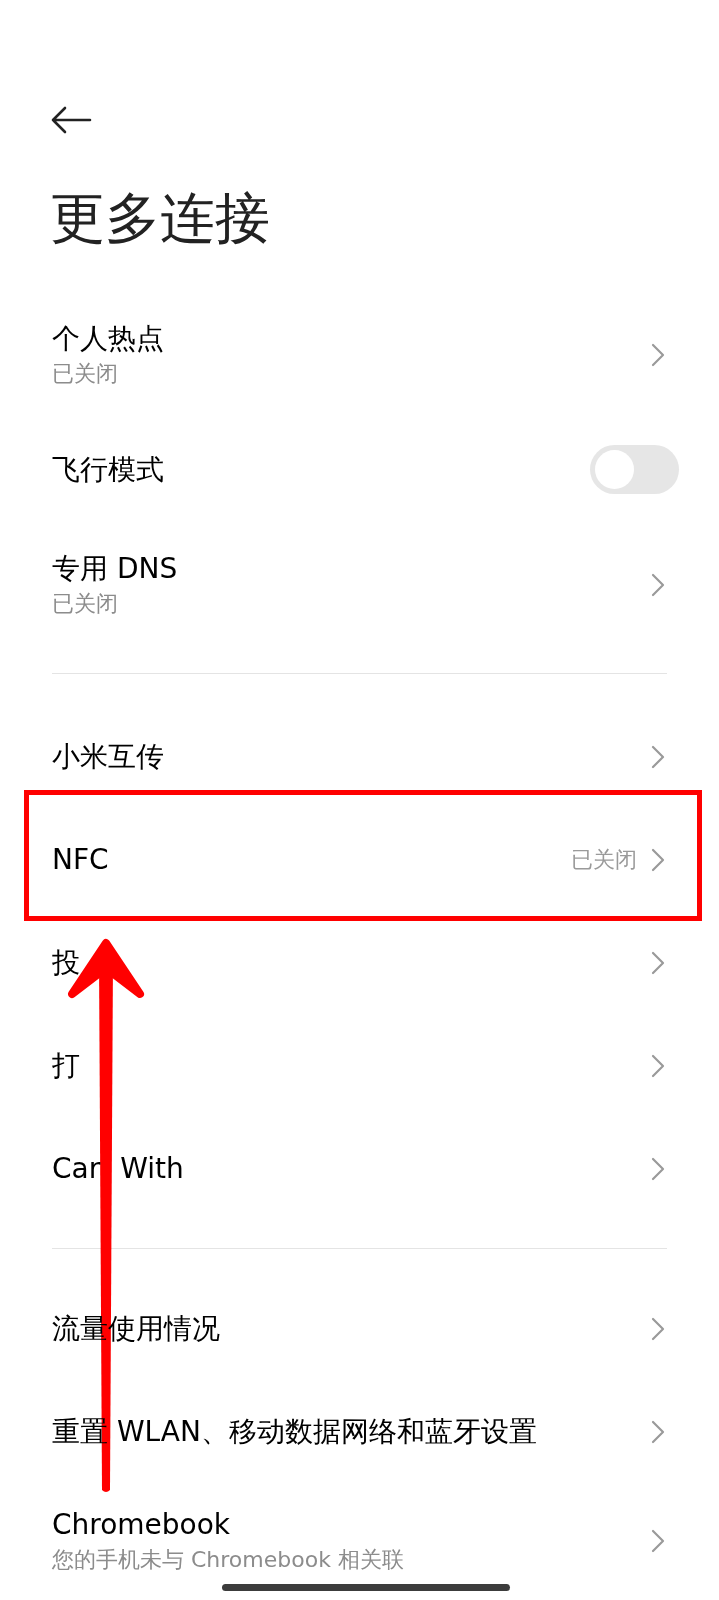  Describe the element at coordinates (71, 120) in the screenshot. I see `back-icon` at that location.